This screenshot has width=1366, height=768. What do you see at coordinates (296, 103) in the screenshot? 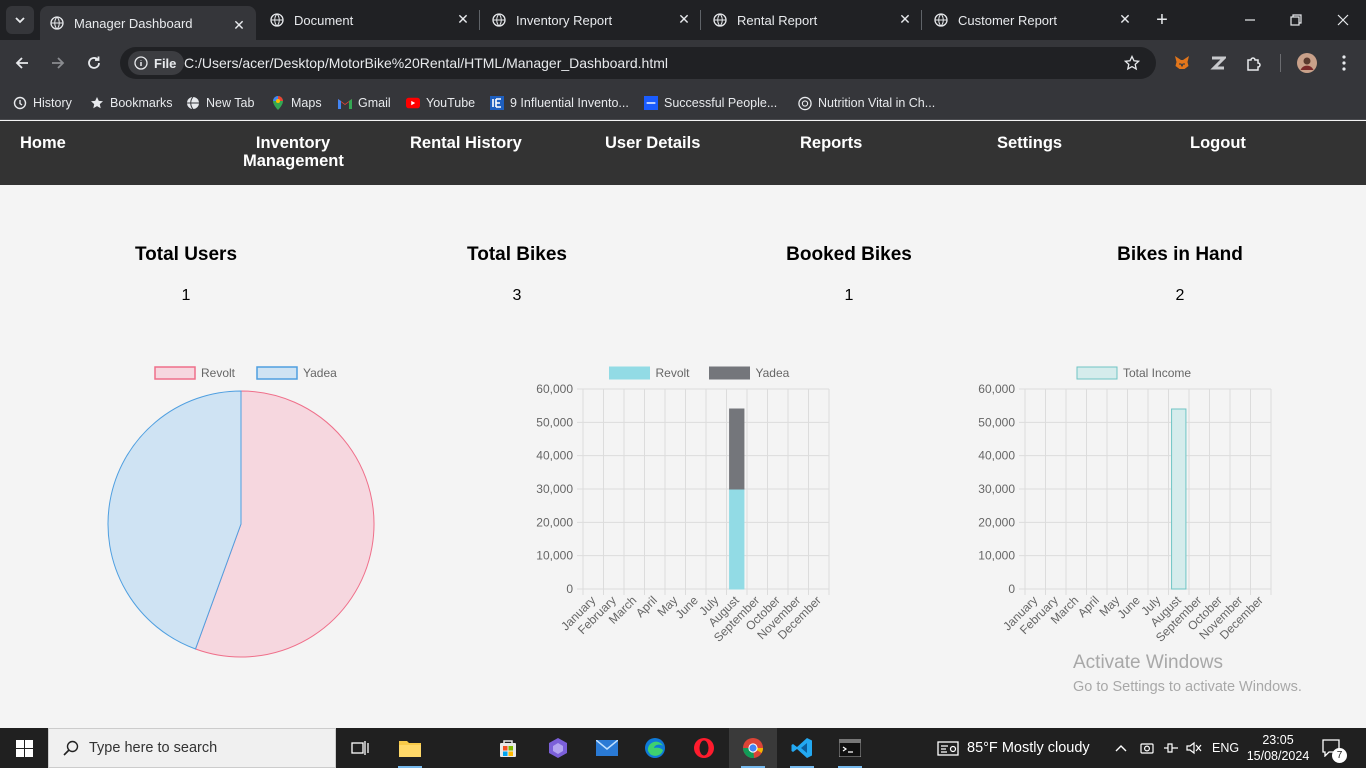
I see `bookmark-maps: Maps` at bounding box center [296, 103].